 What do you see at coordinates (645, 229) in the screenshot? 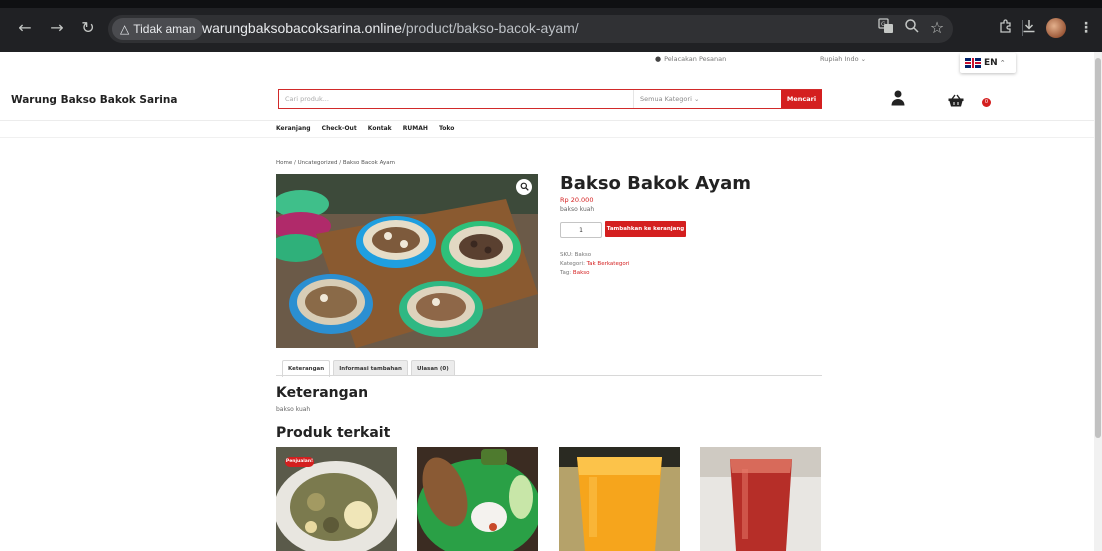
I see `add-to-cart-button: Tambahkan ke keranjang` at bounding box center [645, 229].